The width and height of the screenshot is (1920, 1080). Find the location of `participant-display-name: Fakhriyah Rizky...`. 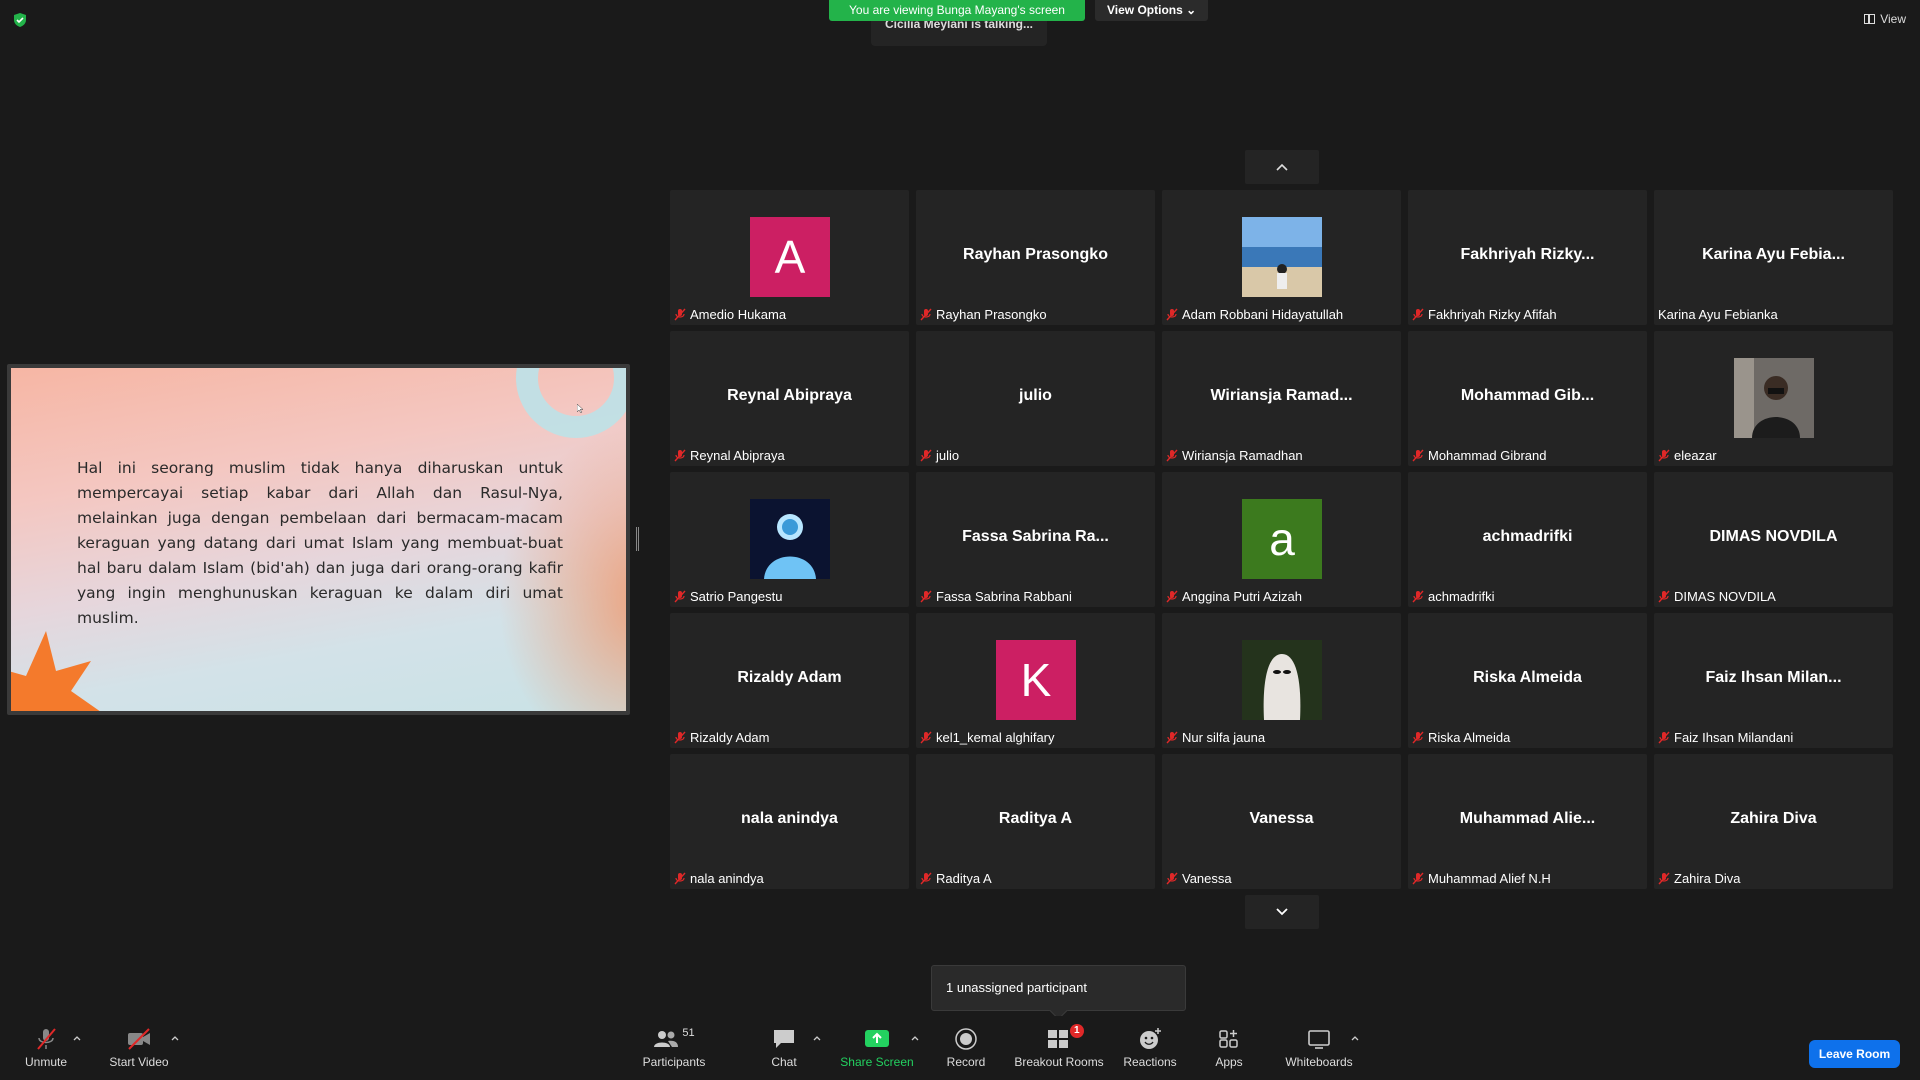

participant-display-name: Fakhriyah Rizky... is located at coordinates (1527, 254).